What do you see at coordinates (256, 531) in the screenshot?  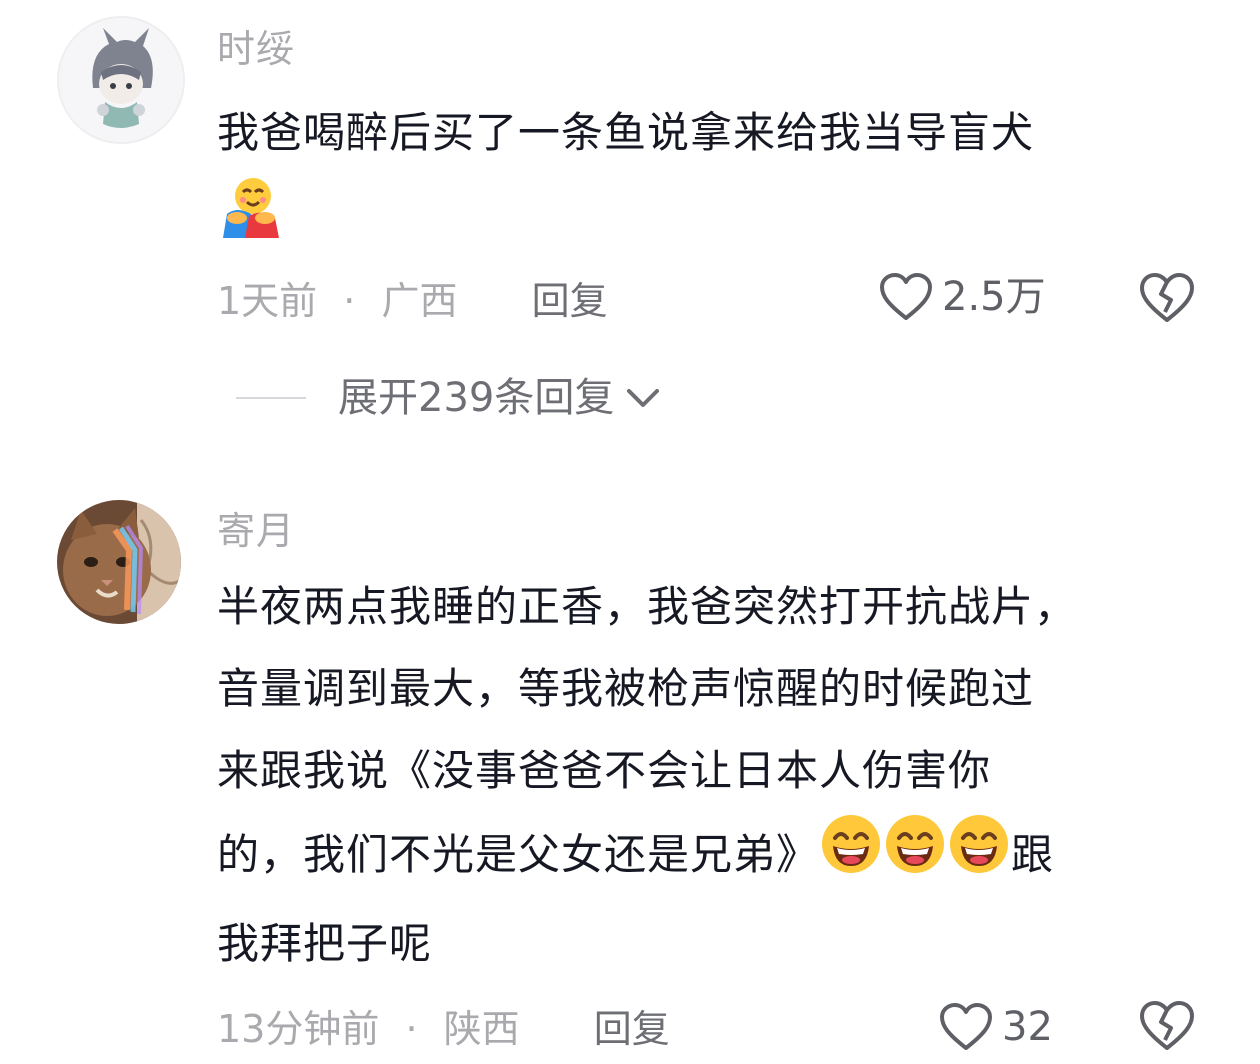 I see `comment-username: 寄月` at bounding box center [256, 531].